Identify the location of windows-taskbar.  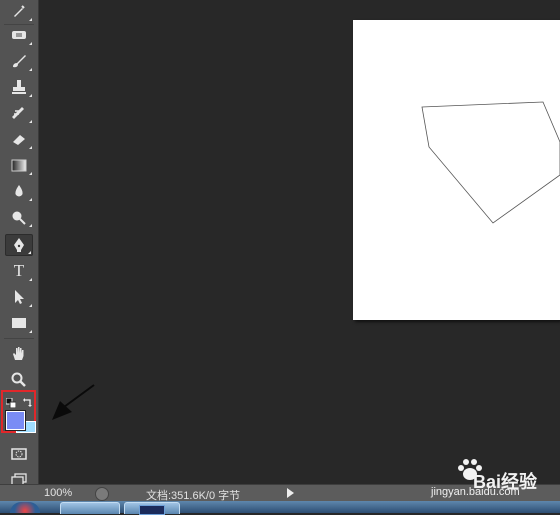
(280, 508).